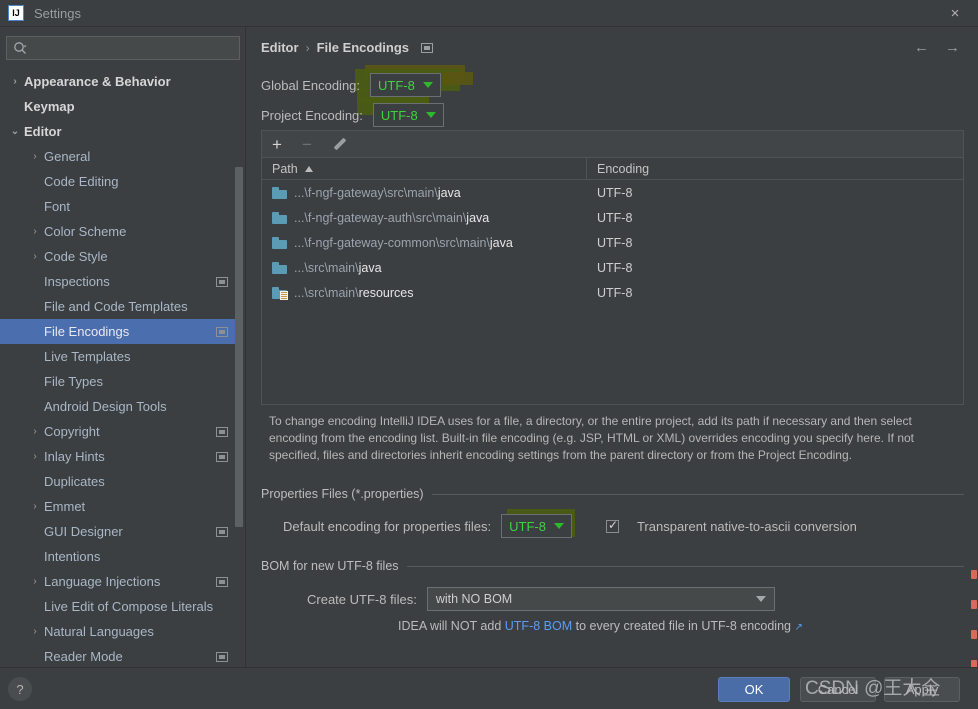  What do you see at coordinates (339, 144) in the screenshot?
I see `pencil-icon` at bounding box center [339, 144].